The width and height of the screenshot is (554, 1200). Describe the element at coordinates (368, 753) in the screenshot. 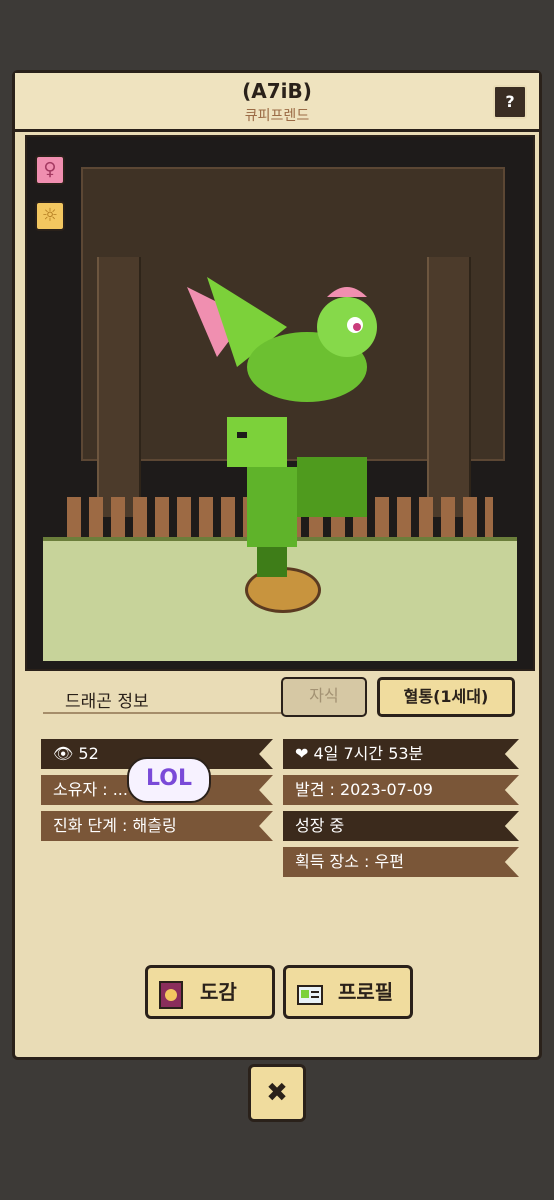

I see `timer-value: 4일 7시간 53분` at that location.